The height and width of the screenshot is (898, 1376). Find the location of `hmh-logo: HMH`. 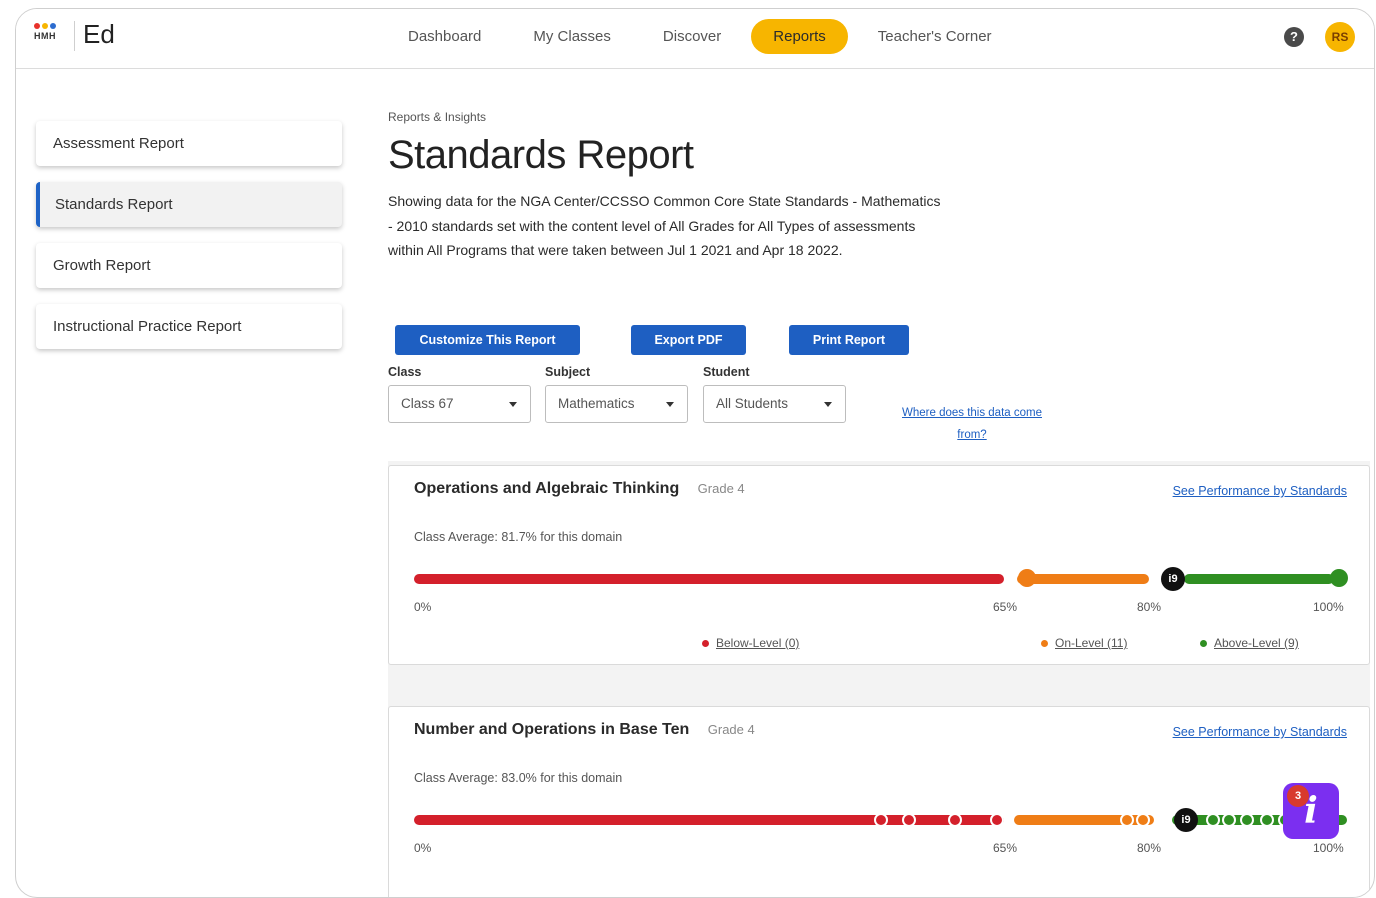

hmh-logo: HMH is located at coordinates (51, 37).